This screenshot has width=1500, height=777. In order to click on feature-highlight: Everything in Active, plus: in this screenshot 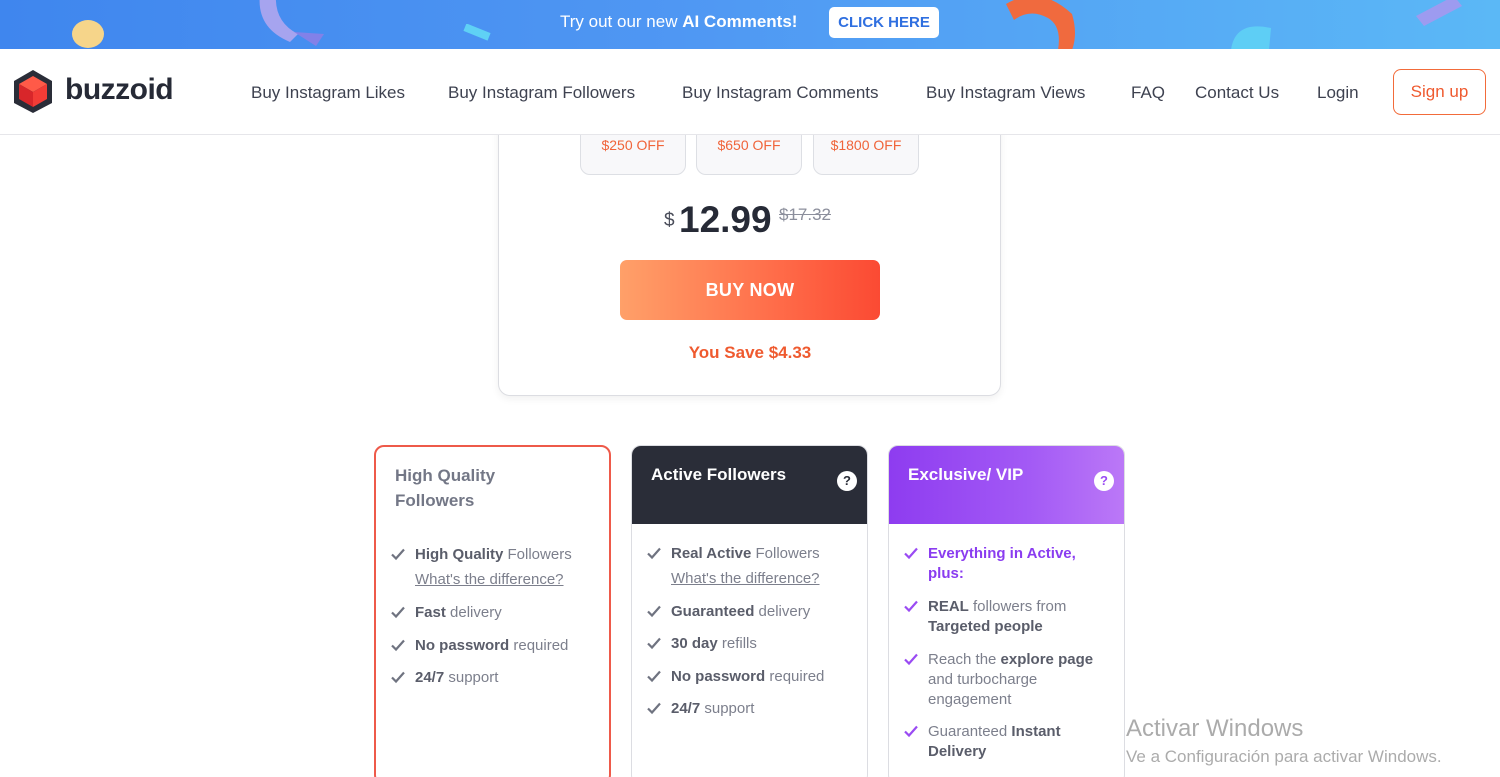, I will do `click(1002, 563)`.